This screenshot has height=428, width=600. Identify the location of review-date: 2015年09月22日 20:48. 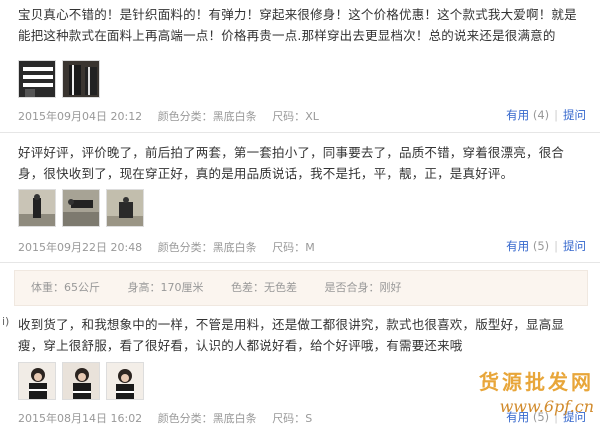
(80, 247).